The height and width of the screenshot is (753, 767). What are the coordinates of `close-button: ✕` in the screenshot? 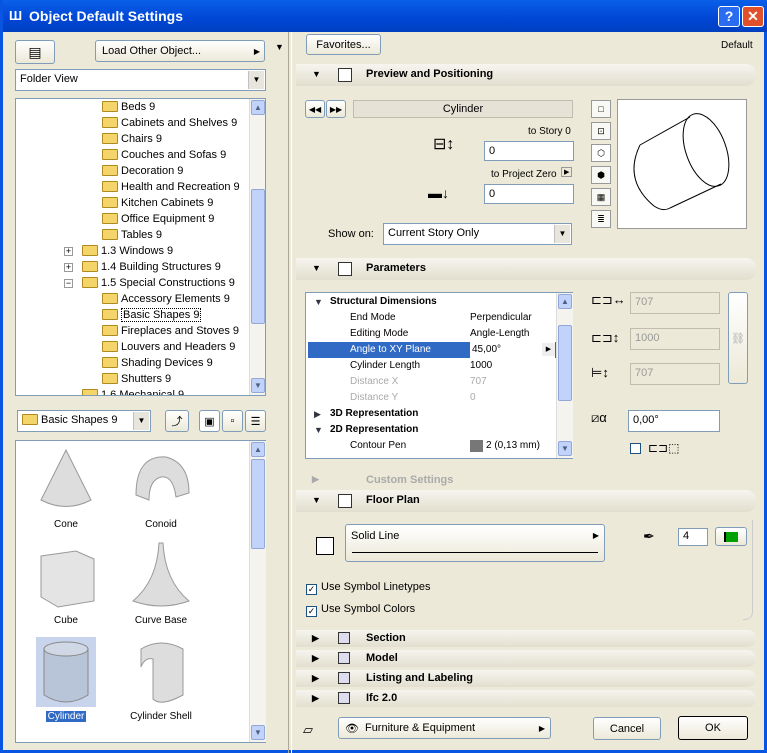 It's located at (753, 16).